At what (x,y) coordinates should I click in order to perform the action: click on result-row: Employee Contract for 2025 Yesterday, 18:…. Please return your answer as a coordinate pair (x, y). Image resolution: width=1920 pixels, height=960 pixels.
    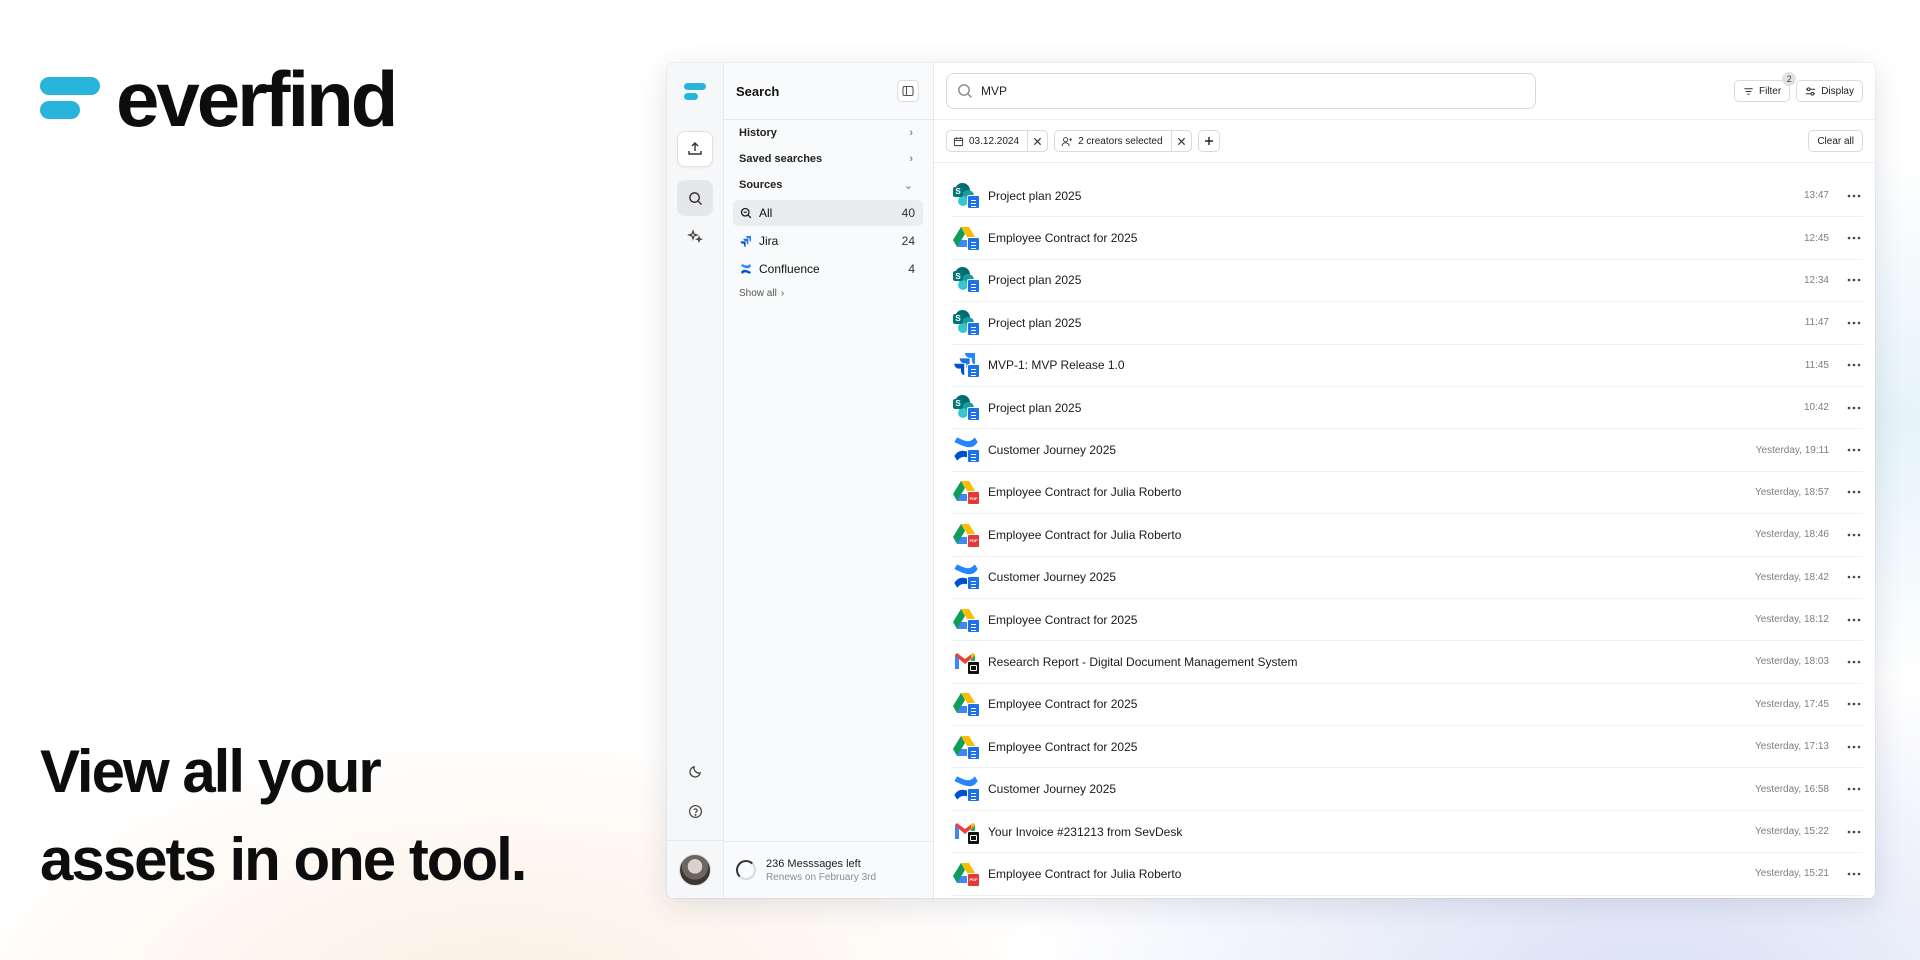
    Looking at the image, I should click on (1407, 620).